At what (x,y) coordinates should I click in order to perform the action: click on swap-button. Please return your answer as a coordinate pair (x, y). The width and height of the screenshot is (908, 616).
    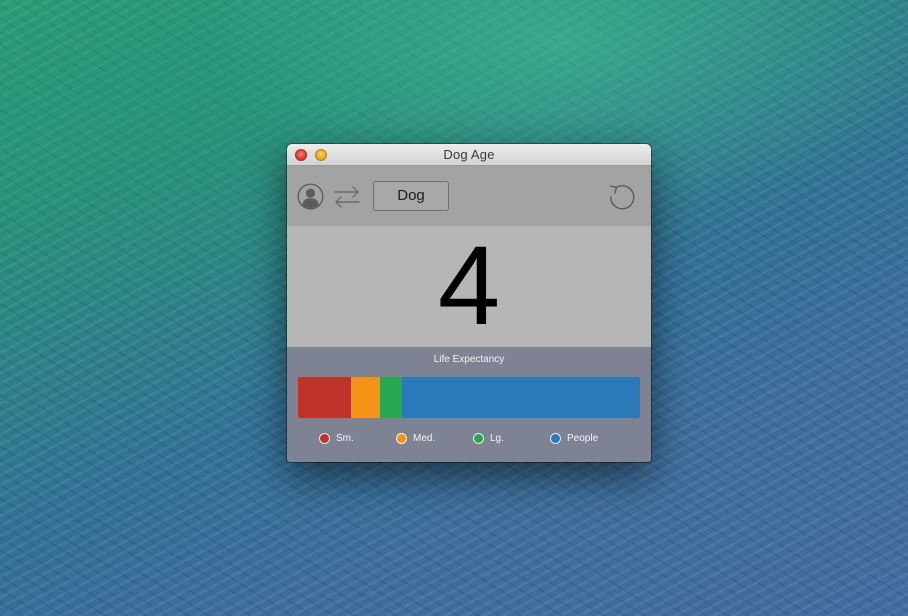
    Looking at the image, I should click on (347, 197).